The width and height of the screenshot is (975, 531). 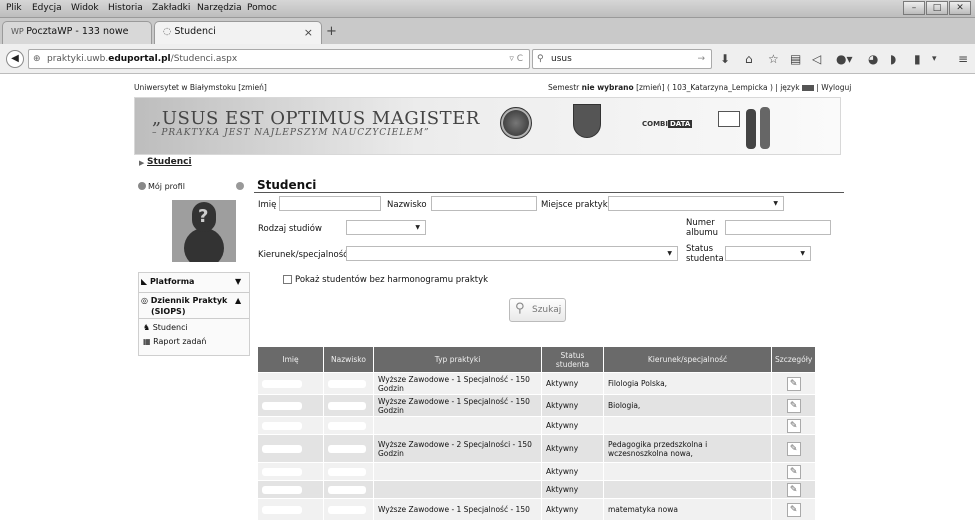 What do you see at coordinates (204, 59) in the screenshot?
I see `url-path: /Studenci.aspx` at bounding box center [204, 59].